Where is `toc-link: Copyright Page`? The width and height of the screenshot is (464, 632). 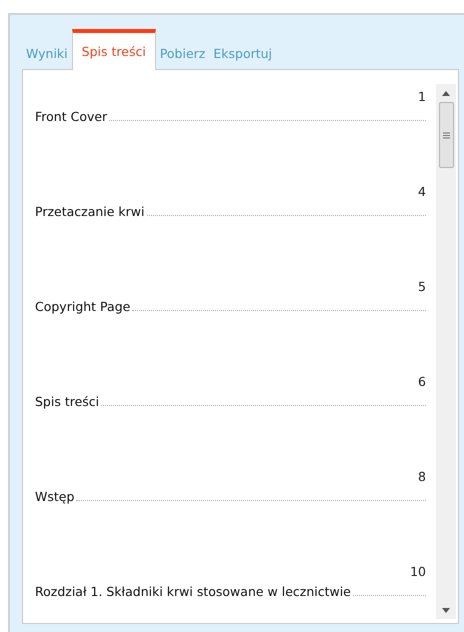 toc-link: Copyright Page is located at coordinates (82, 306).